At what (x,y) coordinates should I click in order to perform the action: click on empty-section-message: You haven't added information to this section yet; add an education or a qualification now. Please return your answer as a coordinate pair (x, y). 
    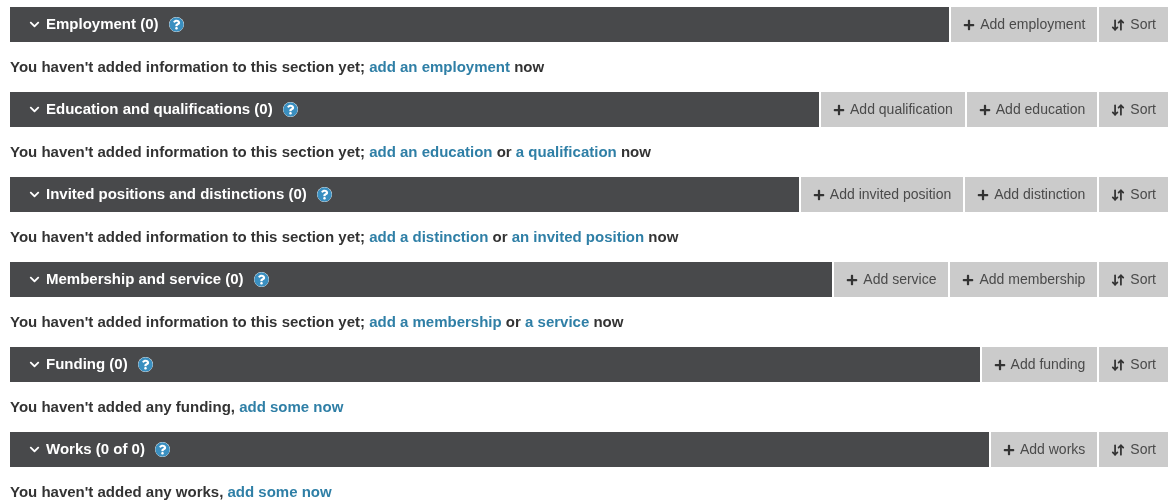
    Looking at the image, I should click on (330, 151).